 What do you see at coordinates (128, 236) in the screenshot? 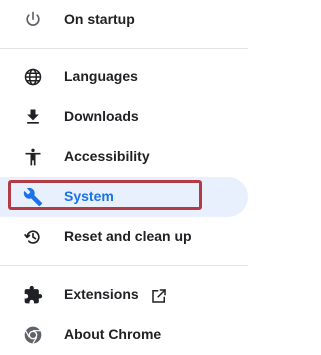
I see `sidebar-item-label: Reset and clean up` at bounding box center [128, 236].